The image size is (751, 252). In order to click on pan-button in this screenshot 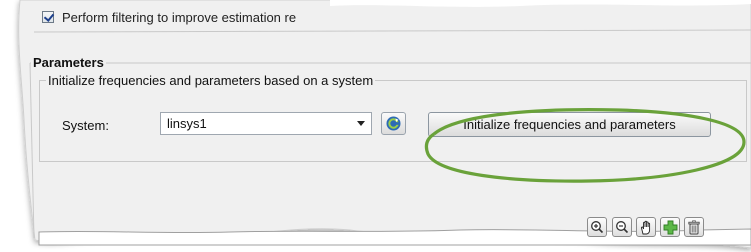, I will do `click(646, 227)`.